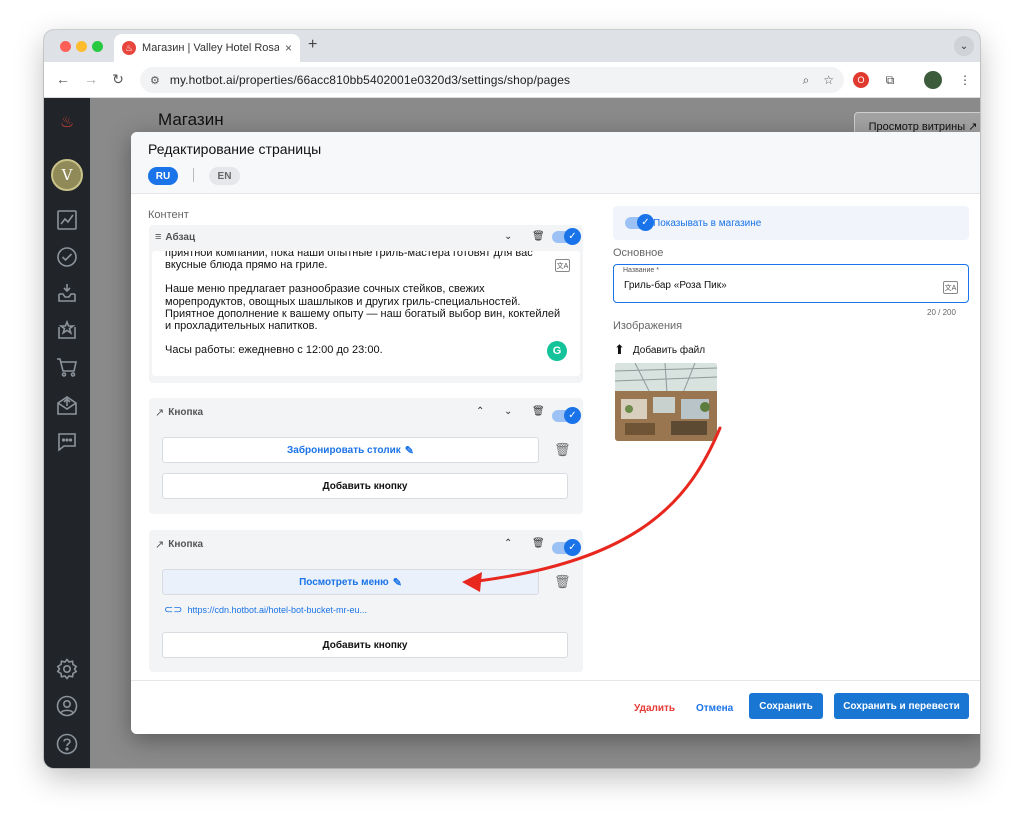 The height and width of the screenshot is (826, 1024). I want to click on mail-upload-icon, so click(67, 405).